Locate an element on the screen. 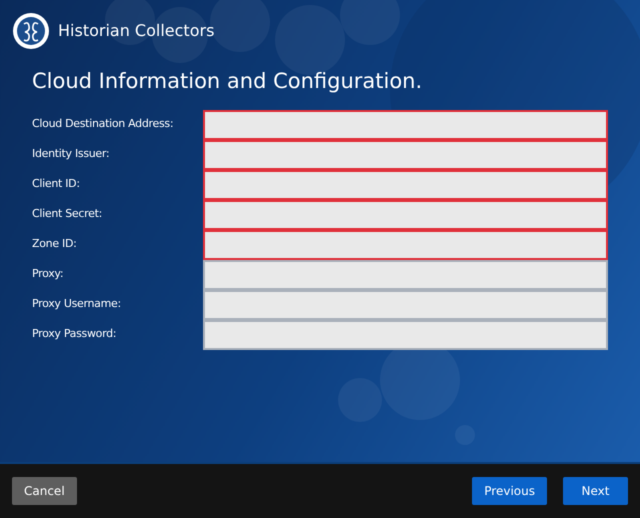  logo-icon is located at coordinates (31, 31).